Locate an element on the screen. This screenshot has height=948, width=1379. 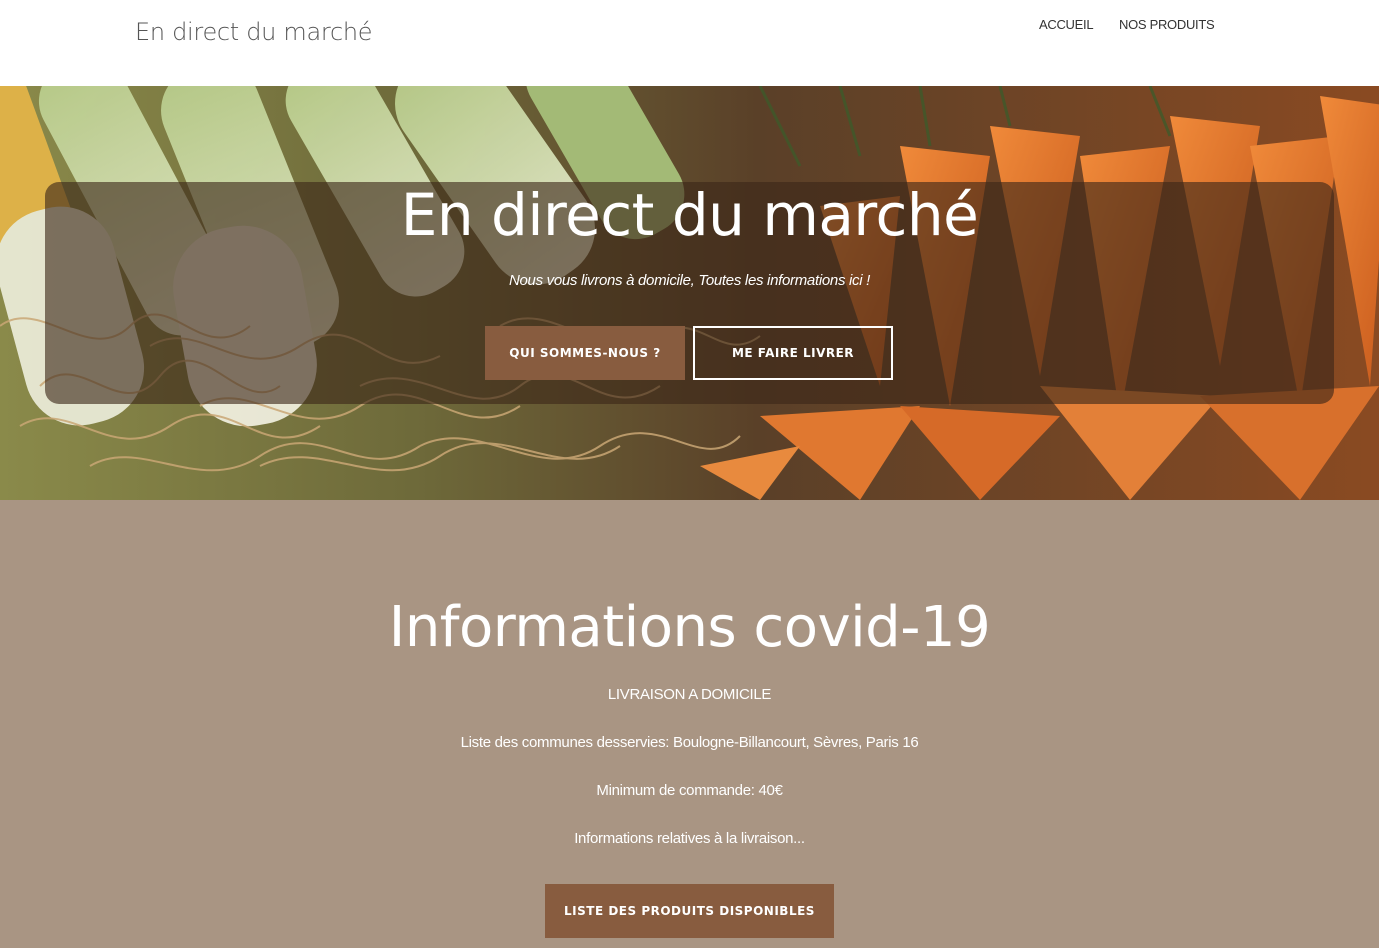
get-delivered-button: ME FAIRE LIVRER is located at coordinates (793, 353).